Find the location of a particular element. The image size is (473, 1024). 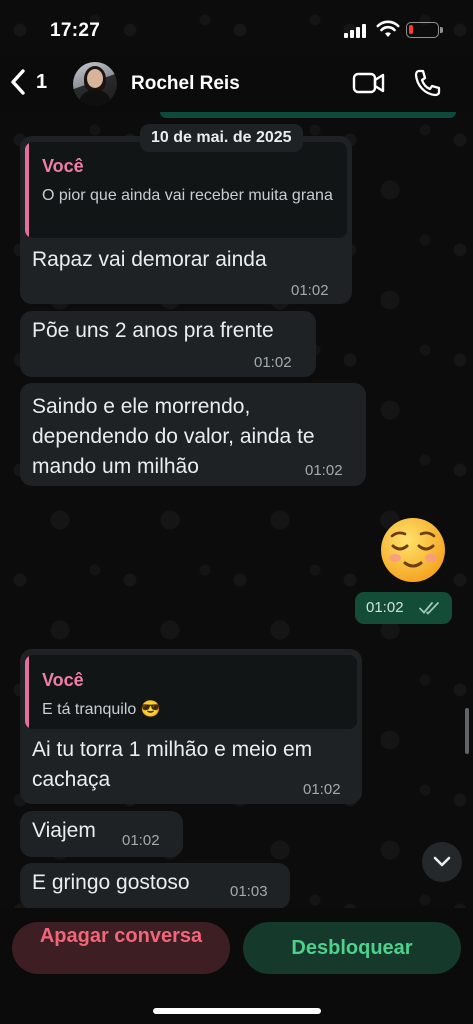

status-bar: 17:27 is located at coordinates (236, 28).